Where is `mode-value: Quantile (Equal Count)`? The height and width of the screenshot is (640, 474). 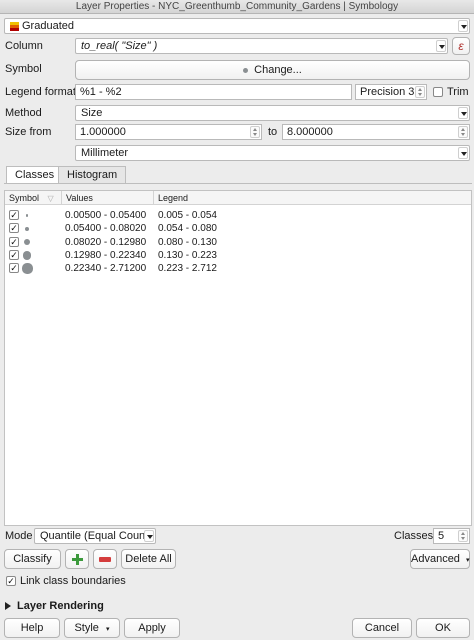
mode-value: Quantile (Equal Count) is located at coordinates (96, 536).